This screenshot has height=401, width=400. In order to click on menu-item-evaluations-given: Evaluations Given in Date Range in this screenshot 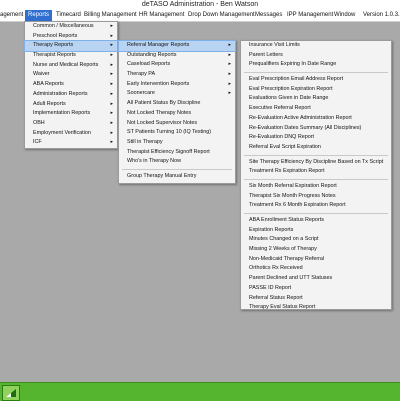, I will do `click(316, 99)`.